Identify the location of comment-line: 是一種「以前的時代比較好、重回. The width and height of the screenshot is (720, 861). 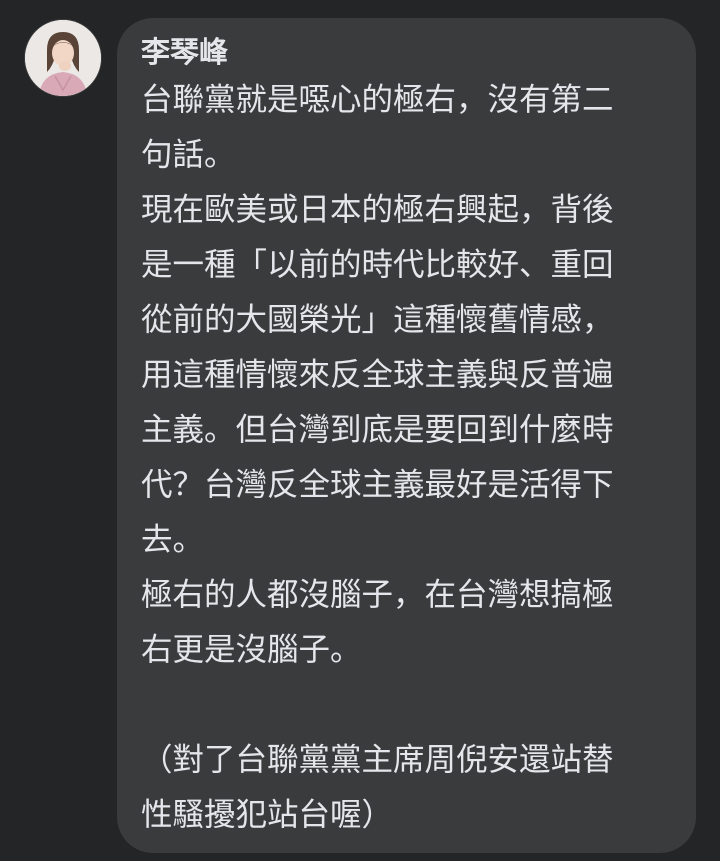
(377, 265).